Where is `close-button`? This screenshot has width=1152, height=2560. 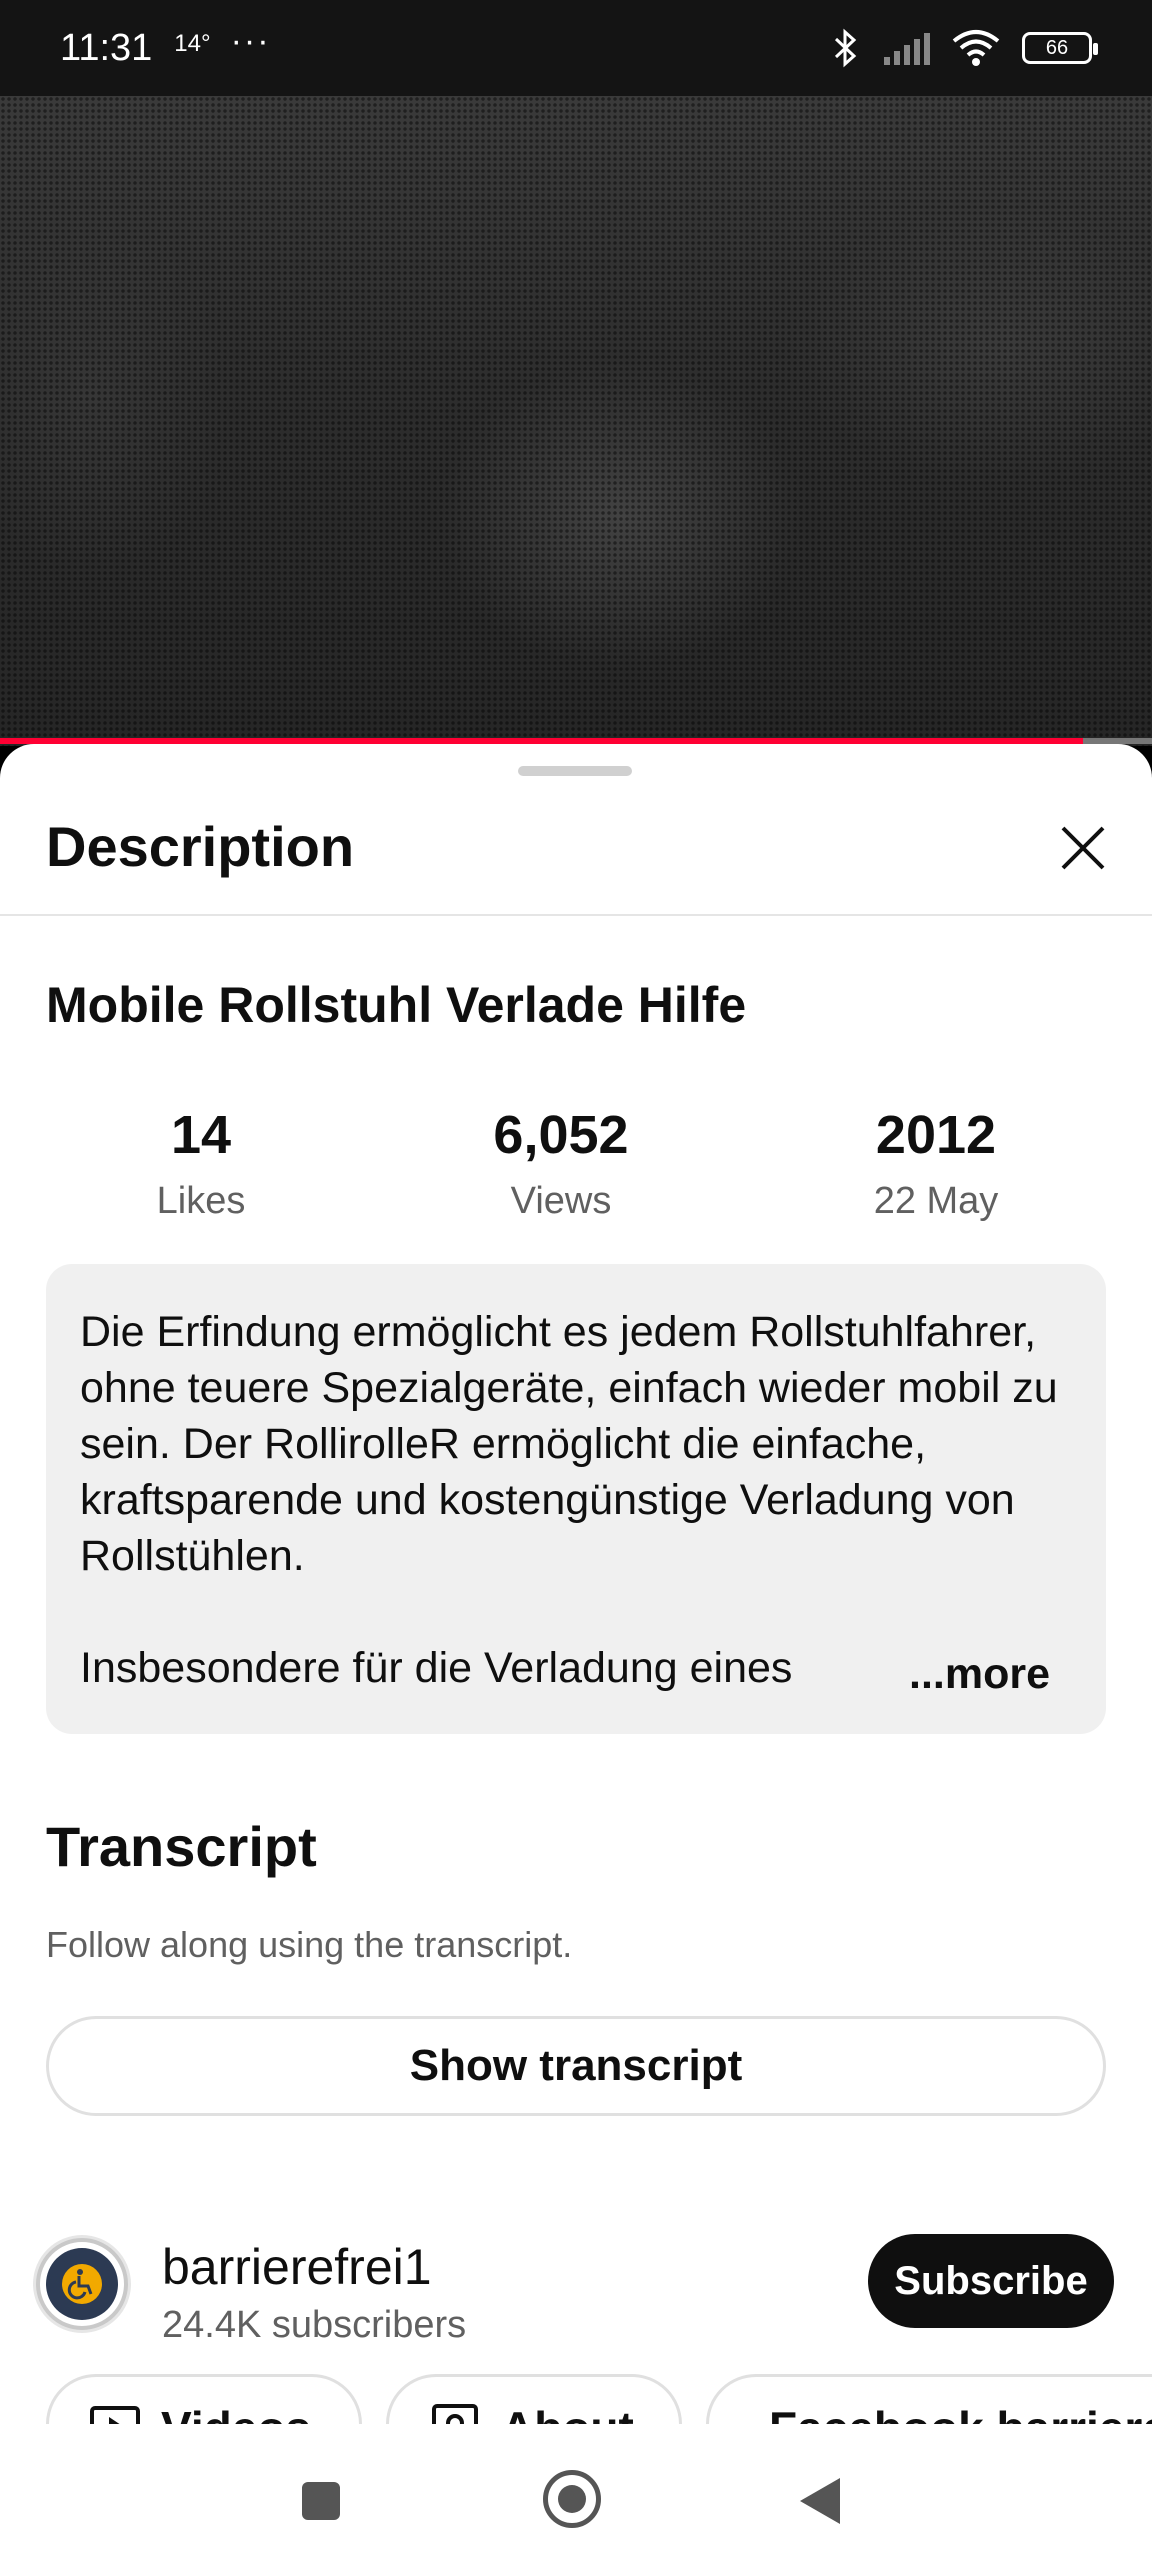
close-button is located at coordinates (1083, 848).